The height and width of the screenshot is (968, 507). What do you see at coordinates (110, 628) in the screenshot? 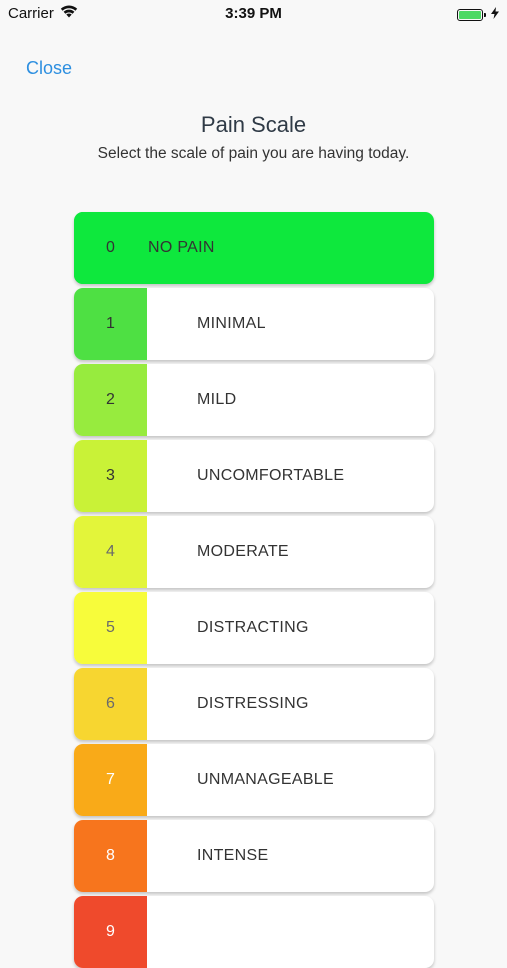
I see `pain-scale-number: 5` at bounding box center [110, 628].